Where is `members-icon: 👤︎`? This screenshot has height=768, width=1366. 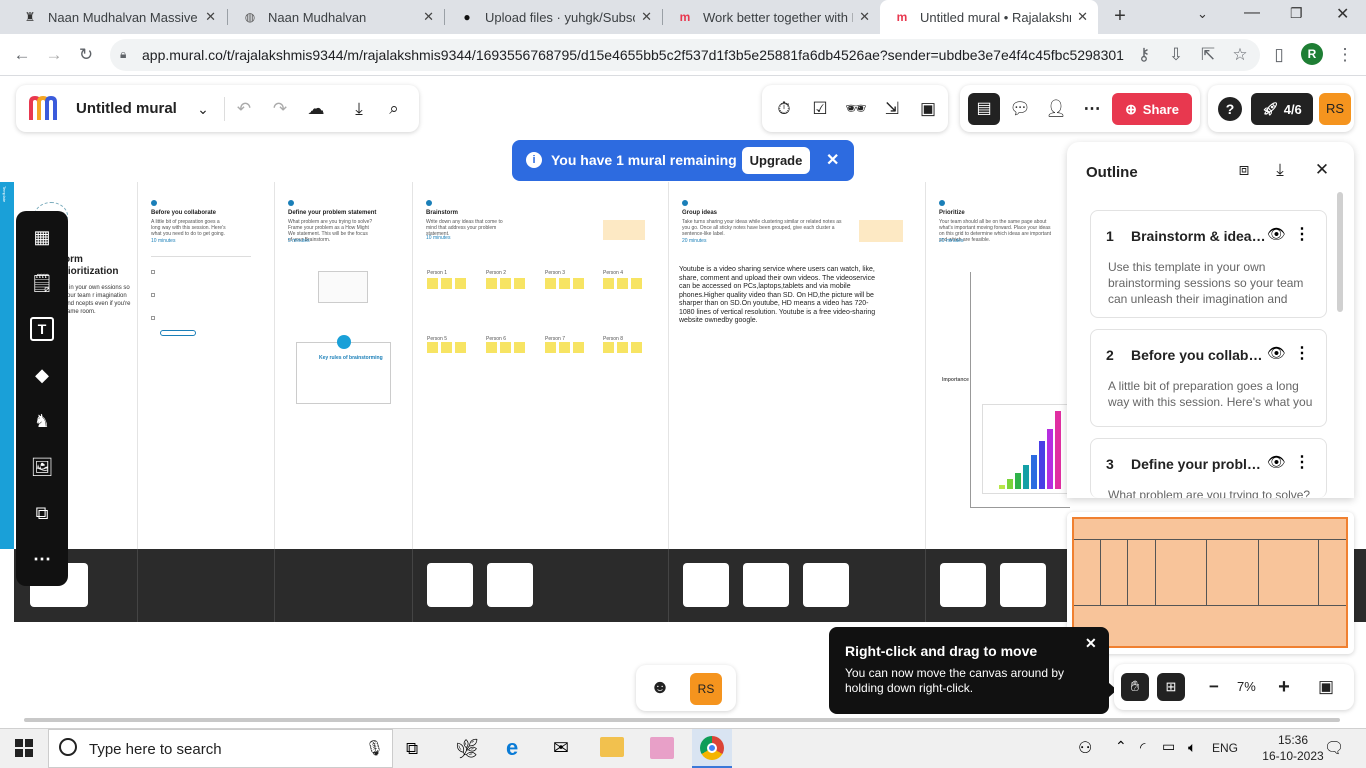
members-icon: 👤︎ is located at coordinates (1056, 109).